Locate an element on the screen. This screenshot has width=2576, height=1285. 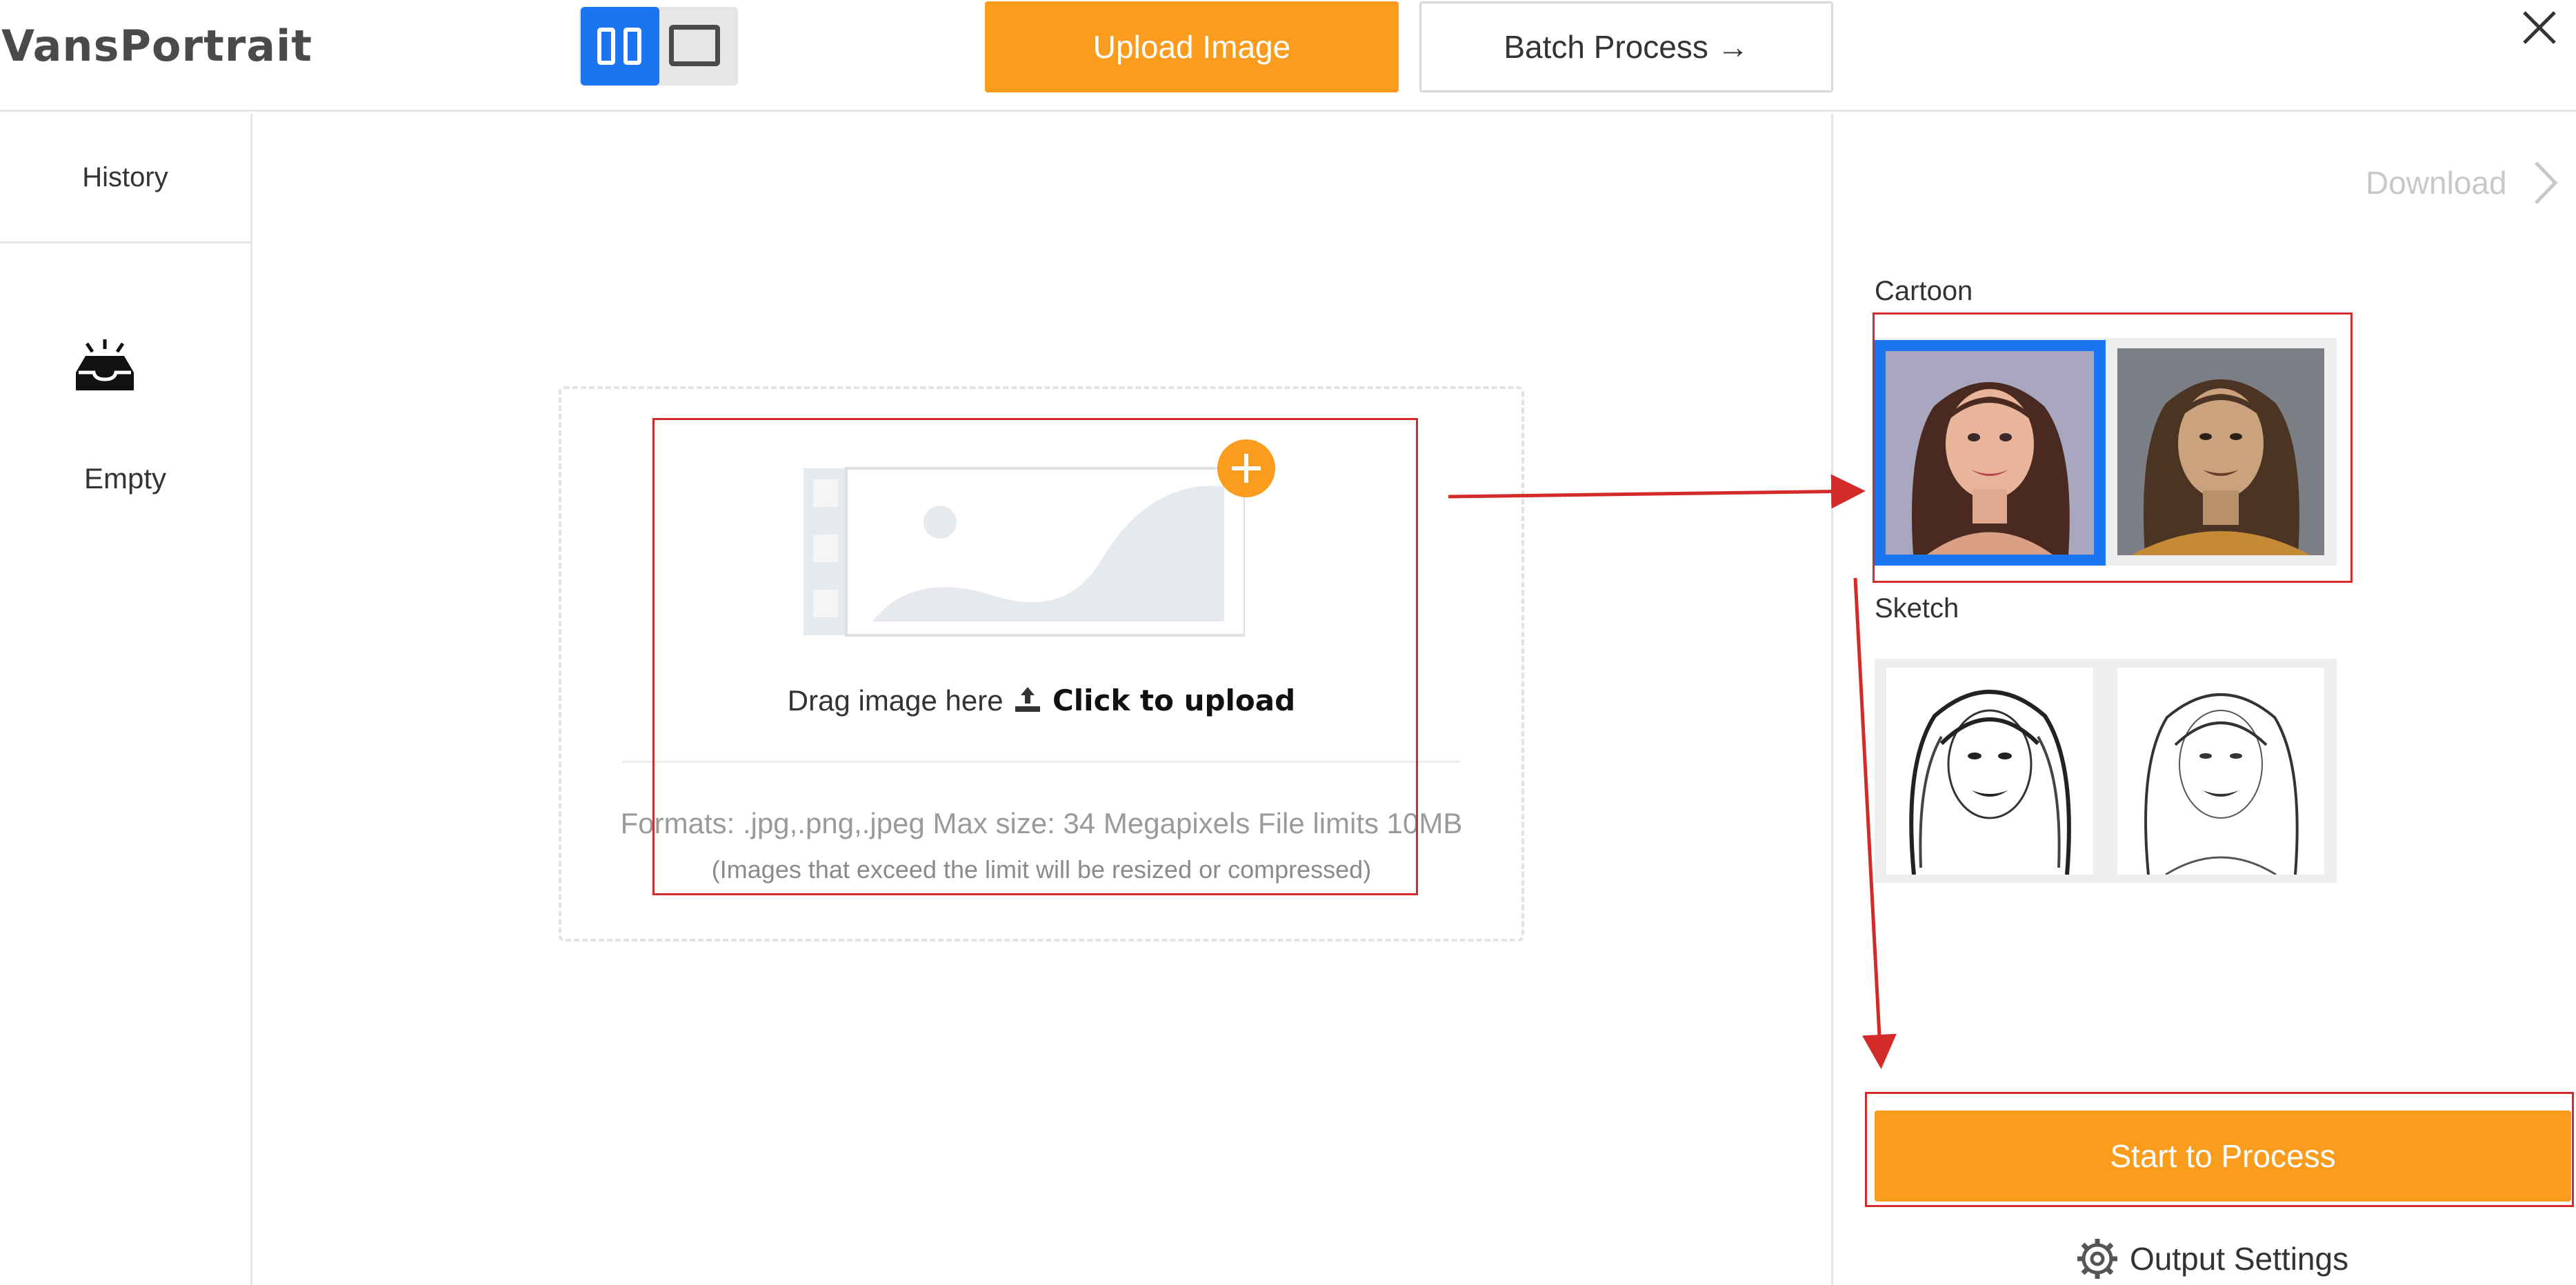
download-button: Download is located at coordinates (2469, 183).